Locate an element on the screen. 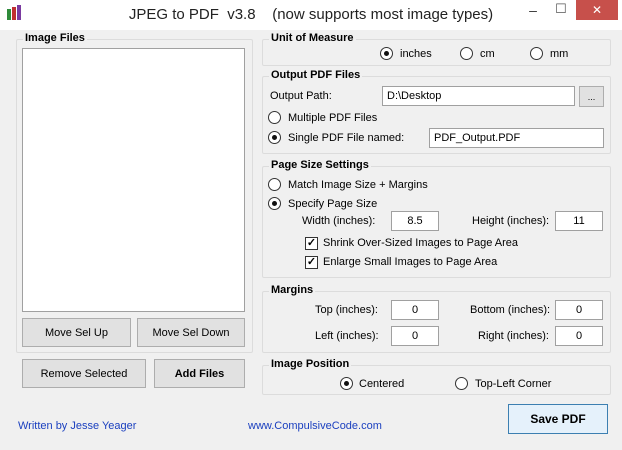 The width and height of the screenshot is (622, 450). remove-selected-button: Remove Selected is located at coordinates (84, 373).